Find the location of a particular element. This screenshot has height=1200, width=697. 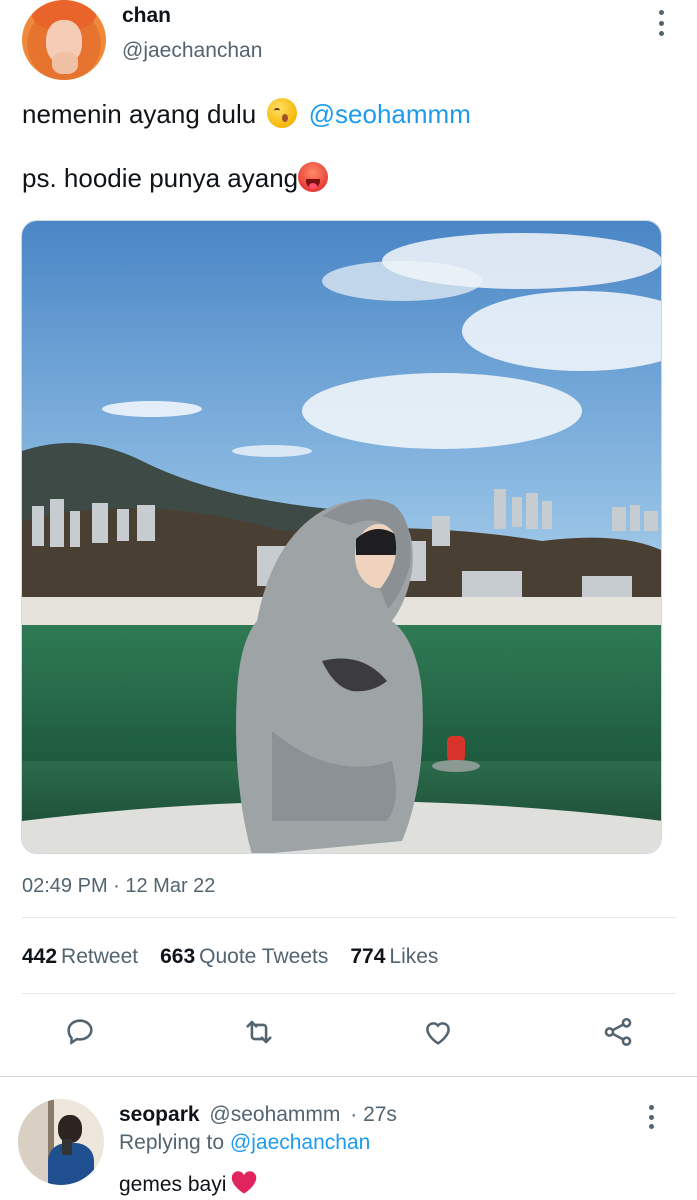

reply-header: seopark @seohammm · 27s is located at coordinates (258, 1115).